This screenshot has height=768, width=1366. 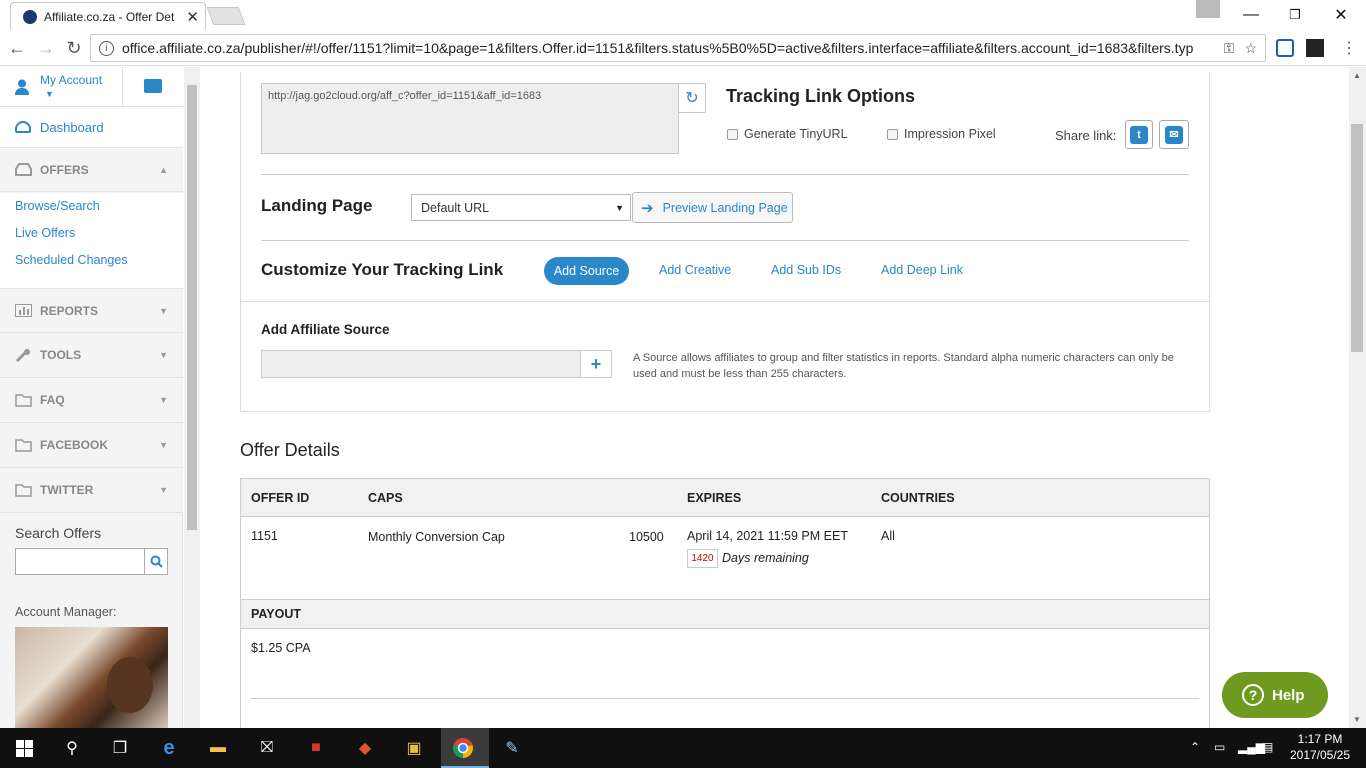 I want to click on battery-icon: ▭, so click(x=1219, y=747).